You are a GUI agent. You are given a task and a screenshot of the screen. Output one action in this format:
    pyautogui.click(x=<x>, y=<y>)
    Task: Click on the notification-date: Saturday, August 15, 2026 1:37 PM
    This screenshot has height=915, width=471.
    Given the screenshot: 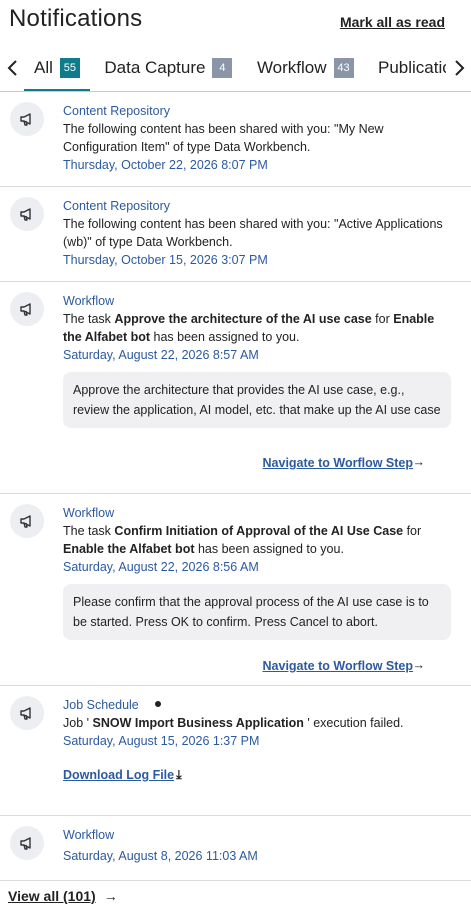 What is the action you would take?
    pyautogui.click(x=161, y=741)
    